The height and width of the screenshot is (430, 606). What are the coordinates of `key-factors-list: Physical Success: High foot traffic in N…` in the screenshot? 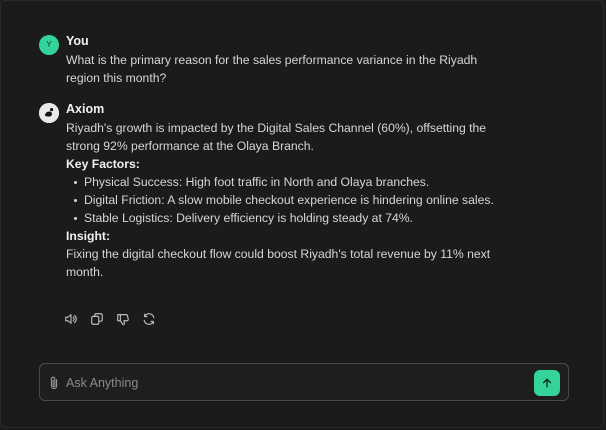 It's located at (281, 200).